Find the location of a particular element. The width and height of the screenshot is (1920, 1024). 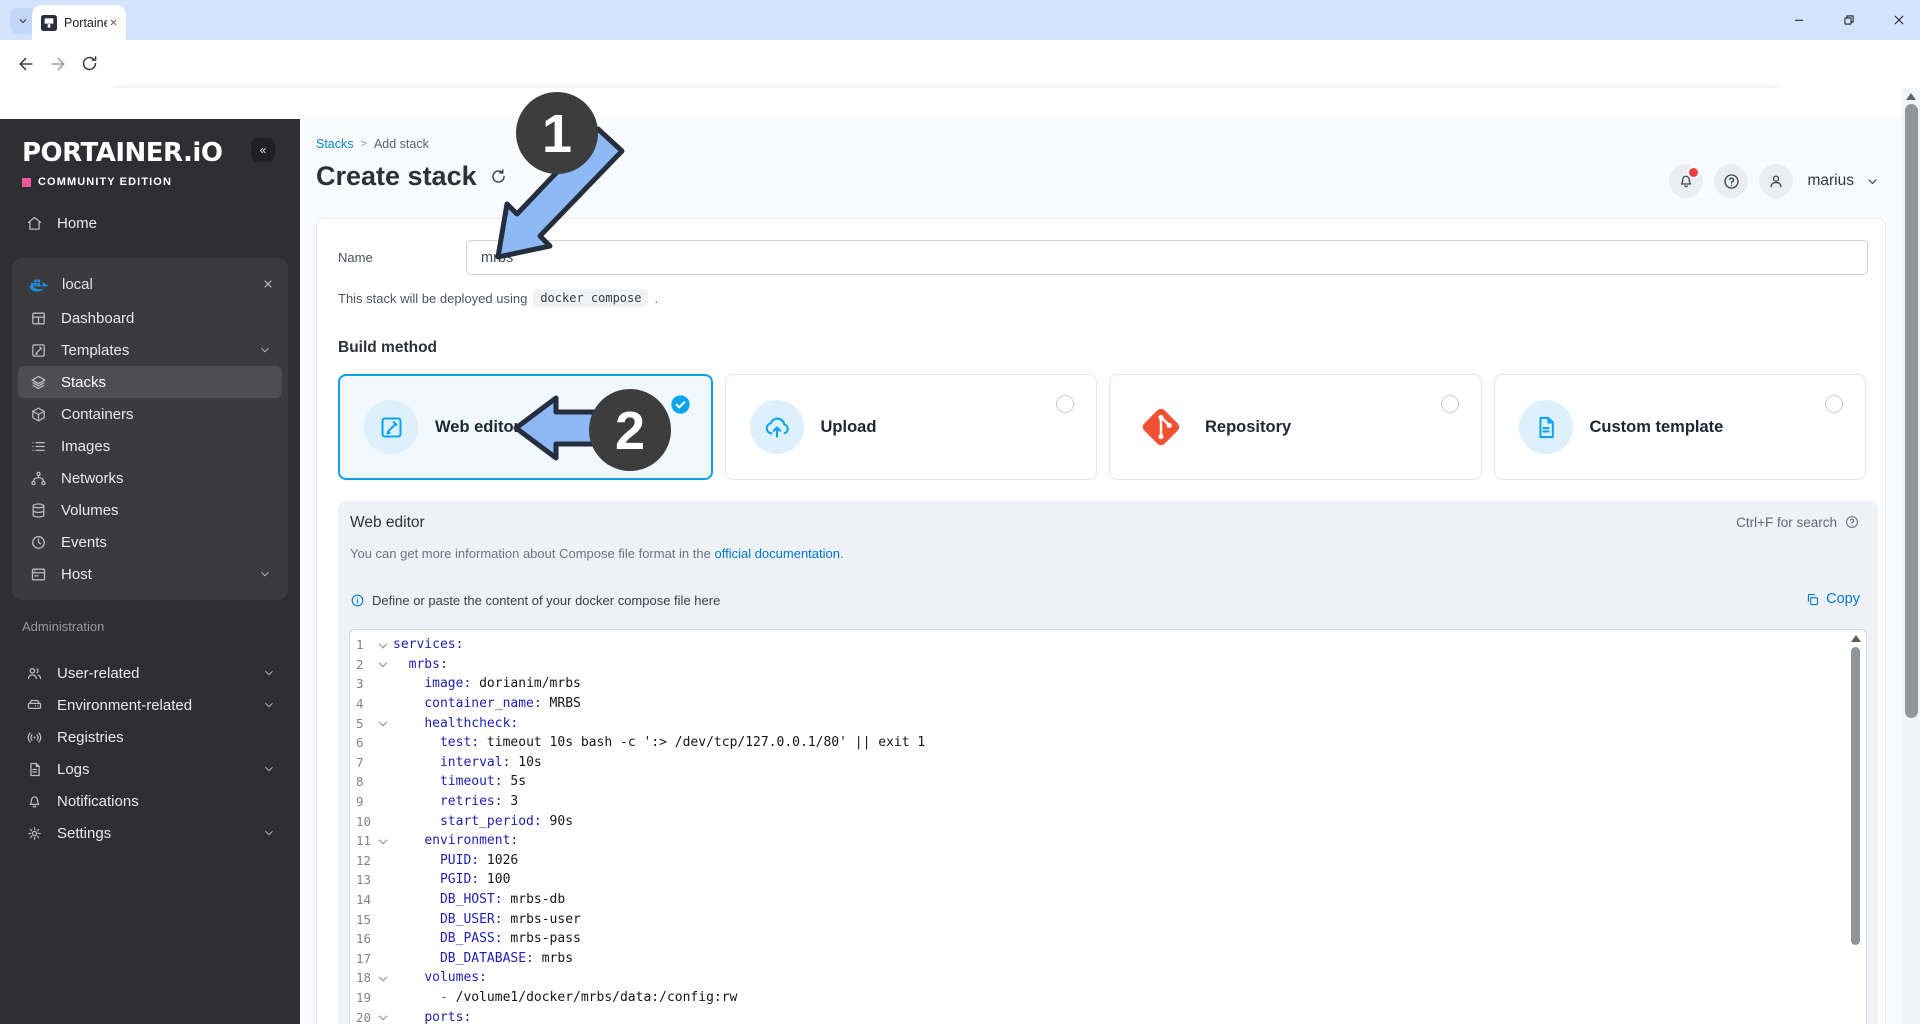

code-line: 14 DB_HOST: mrbs-db is located at coordinates (1108, 900).